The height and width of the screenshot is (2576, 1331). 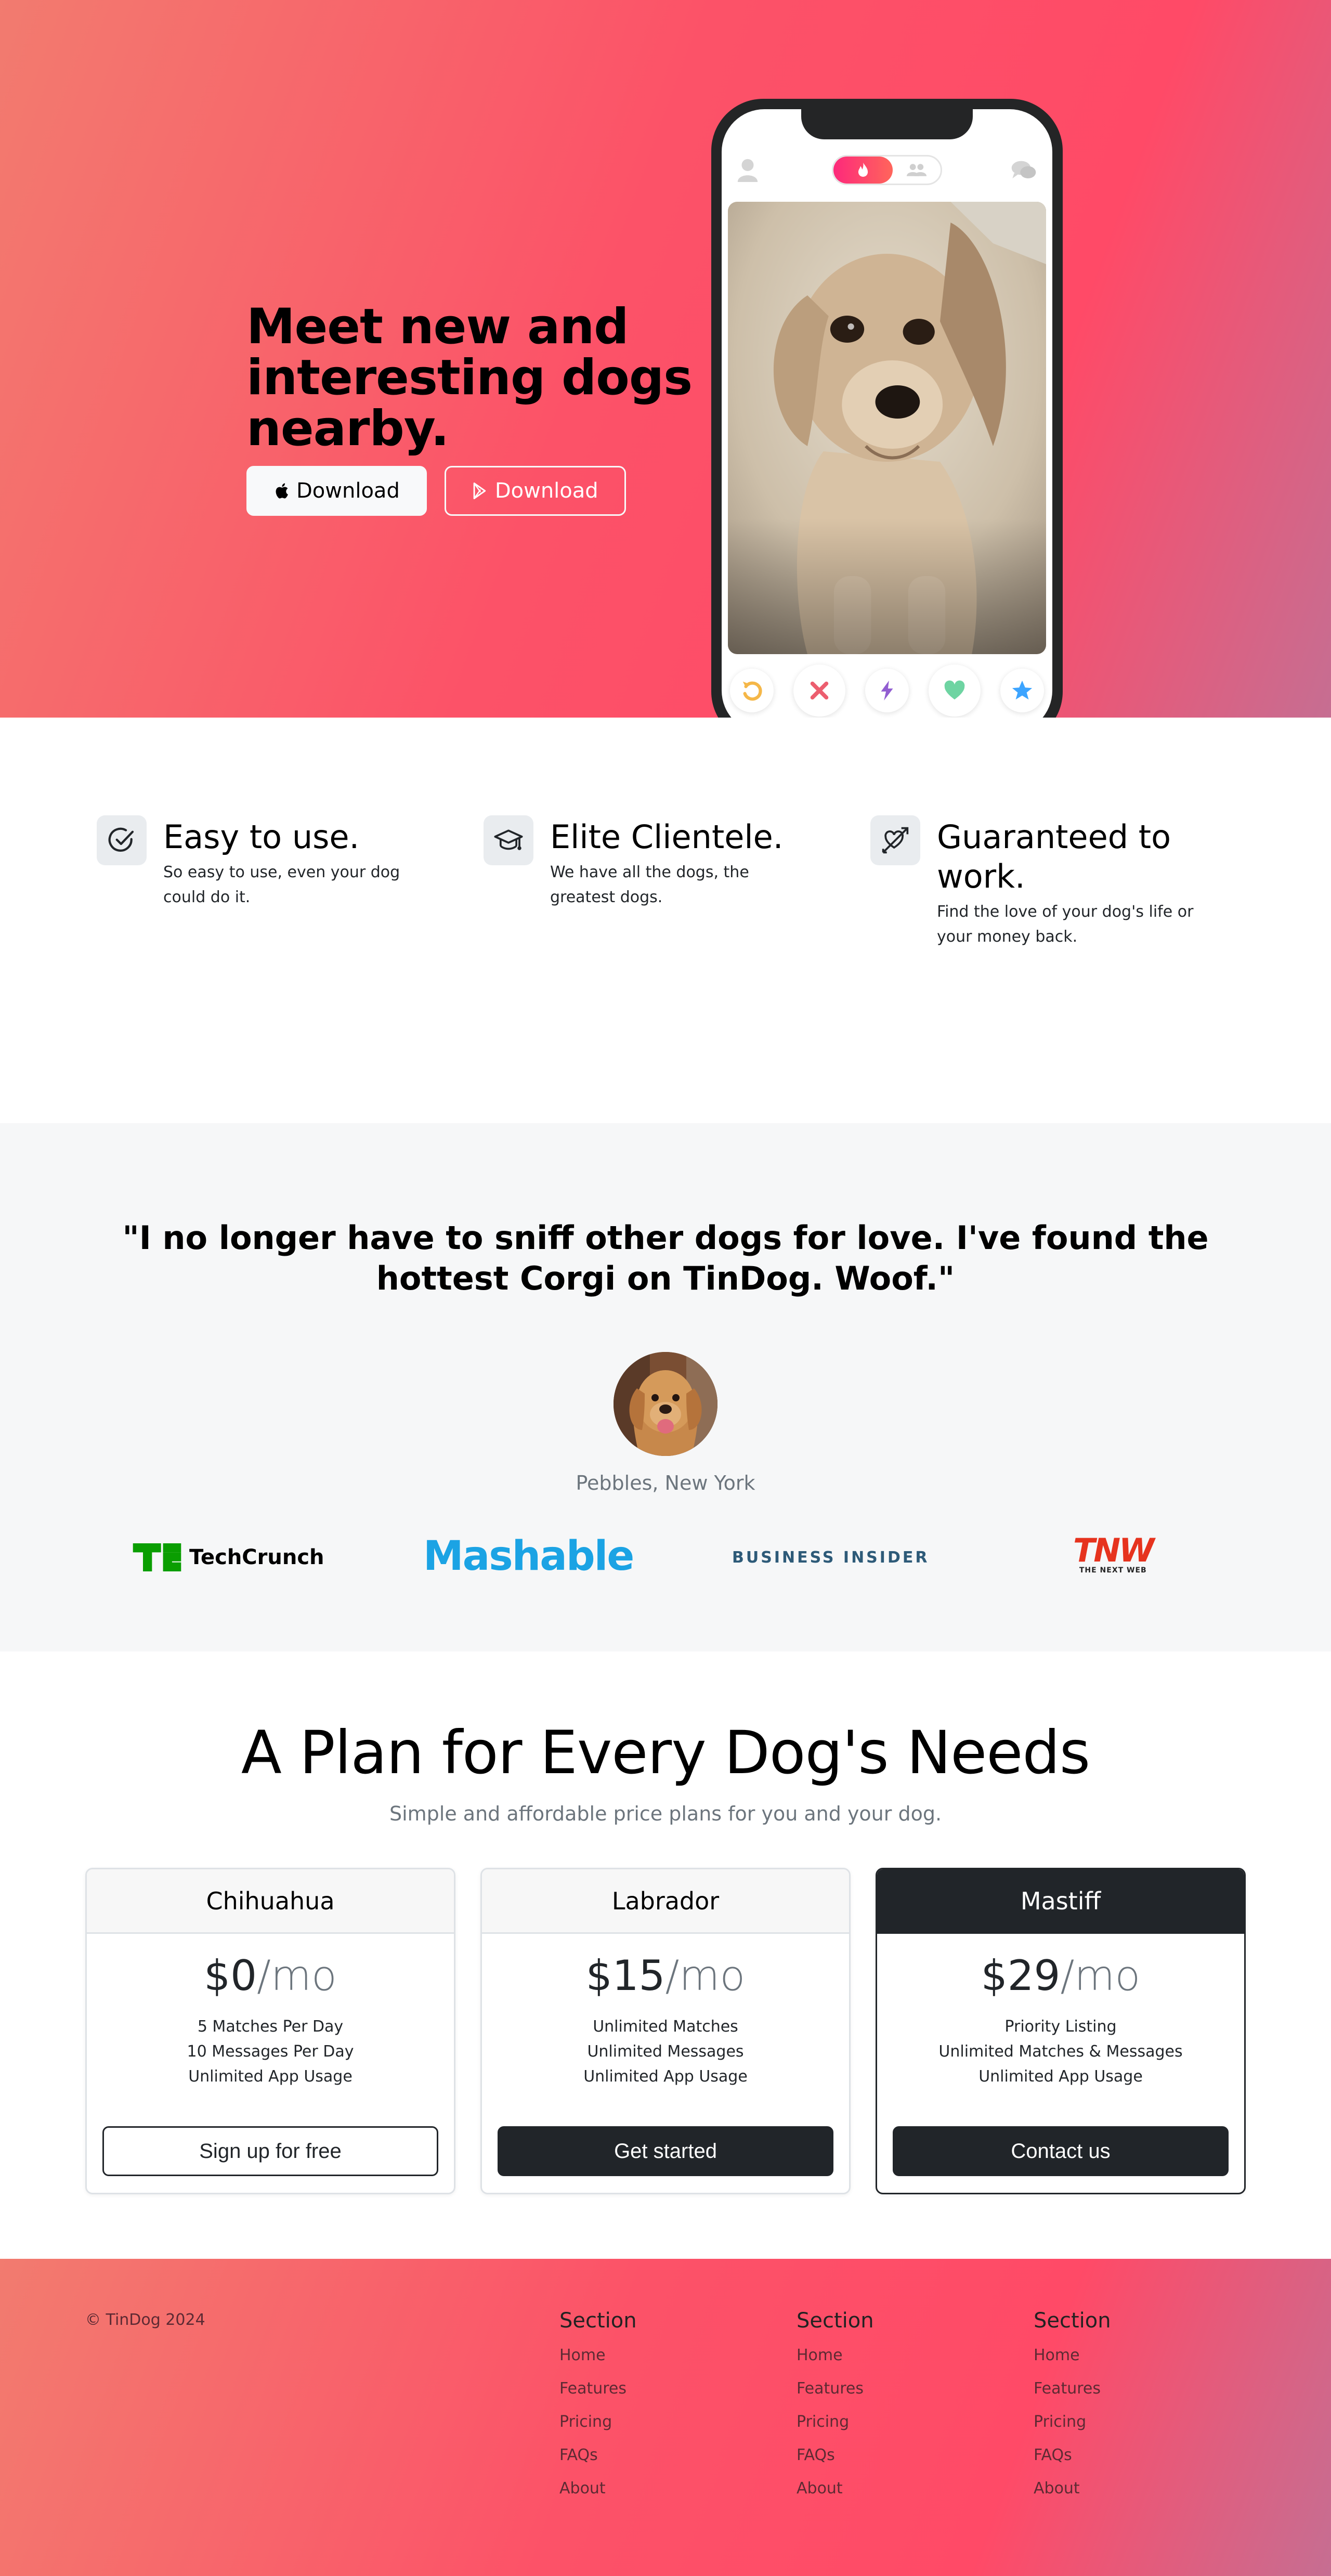 I want to click on boost-button, so click(x=887, y=690).